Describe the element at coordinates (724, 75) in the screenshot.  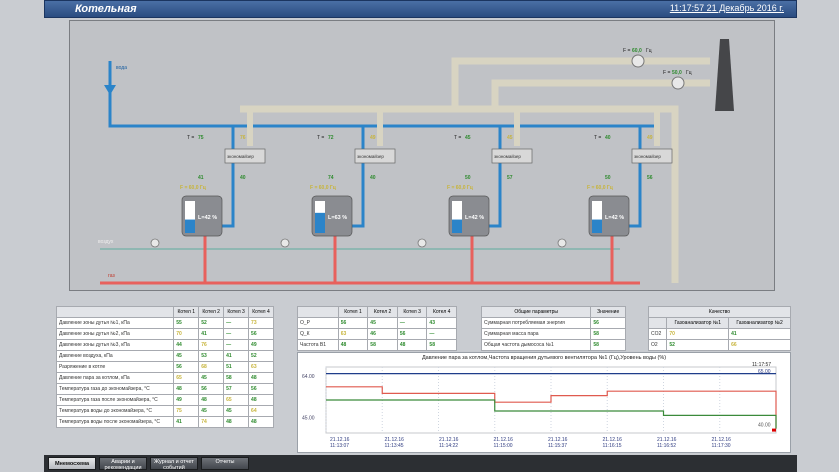
I see `chimney` at that location.